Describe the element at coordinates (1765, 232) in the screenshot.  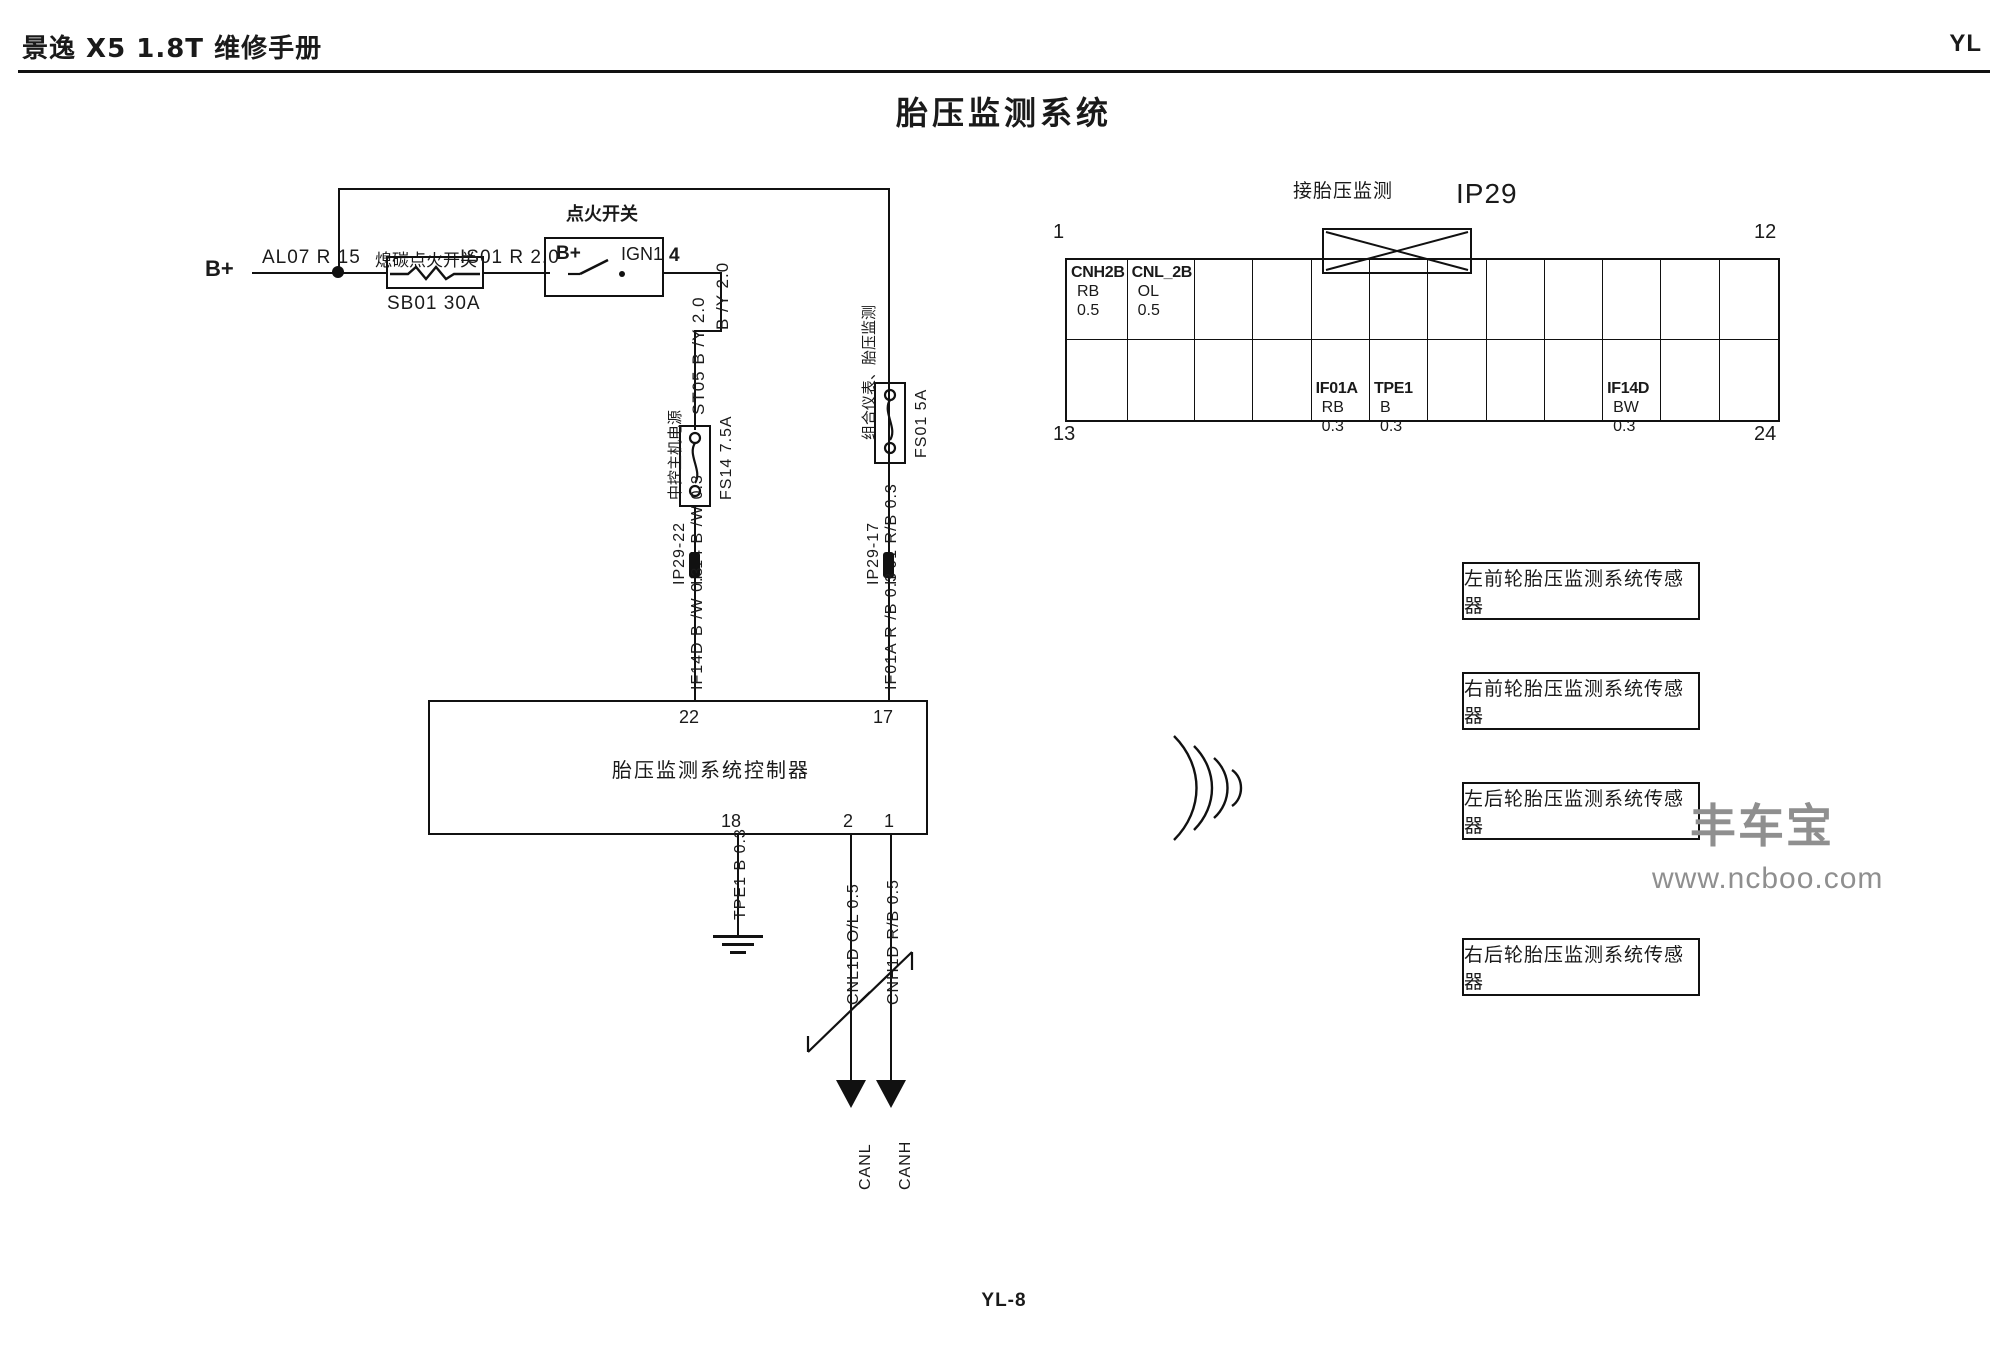
I see `connector-corner-top-right: 12` at that location.